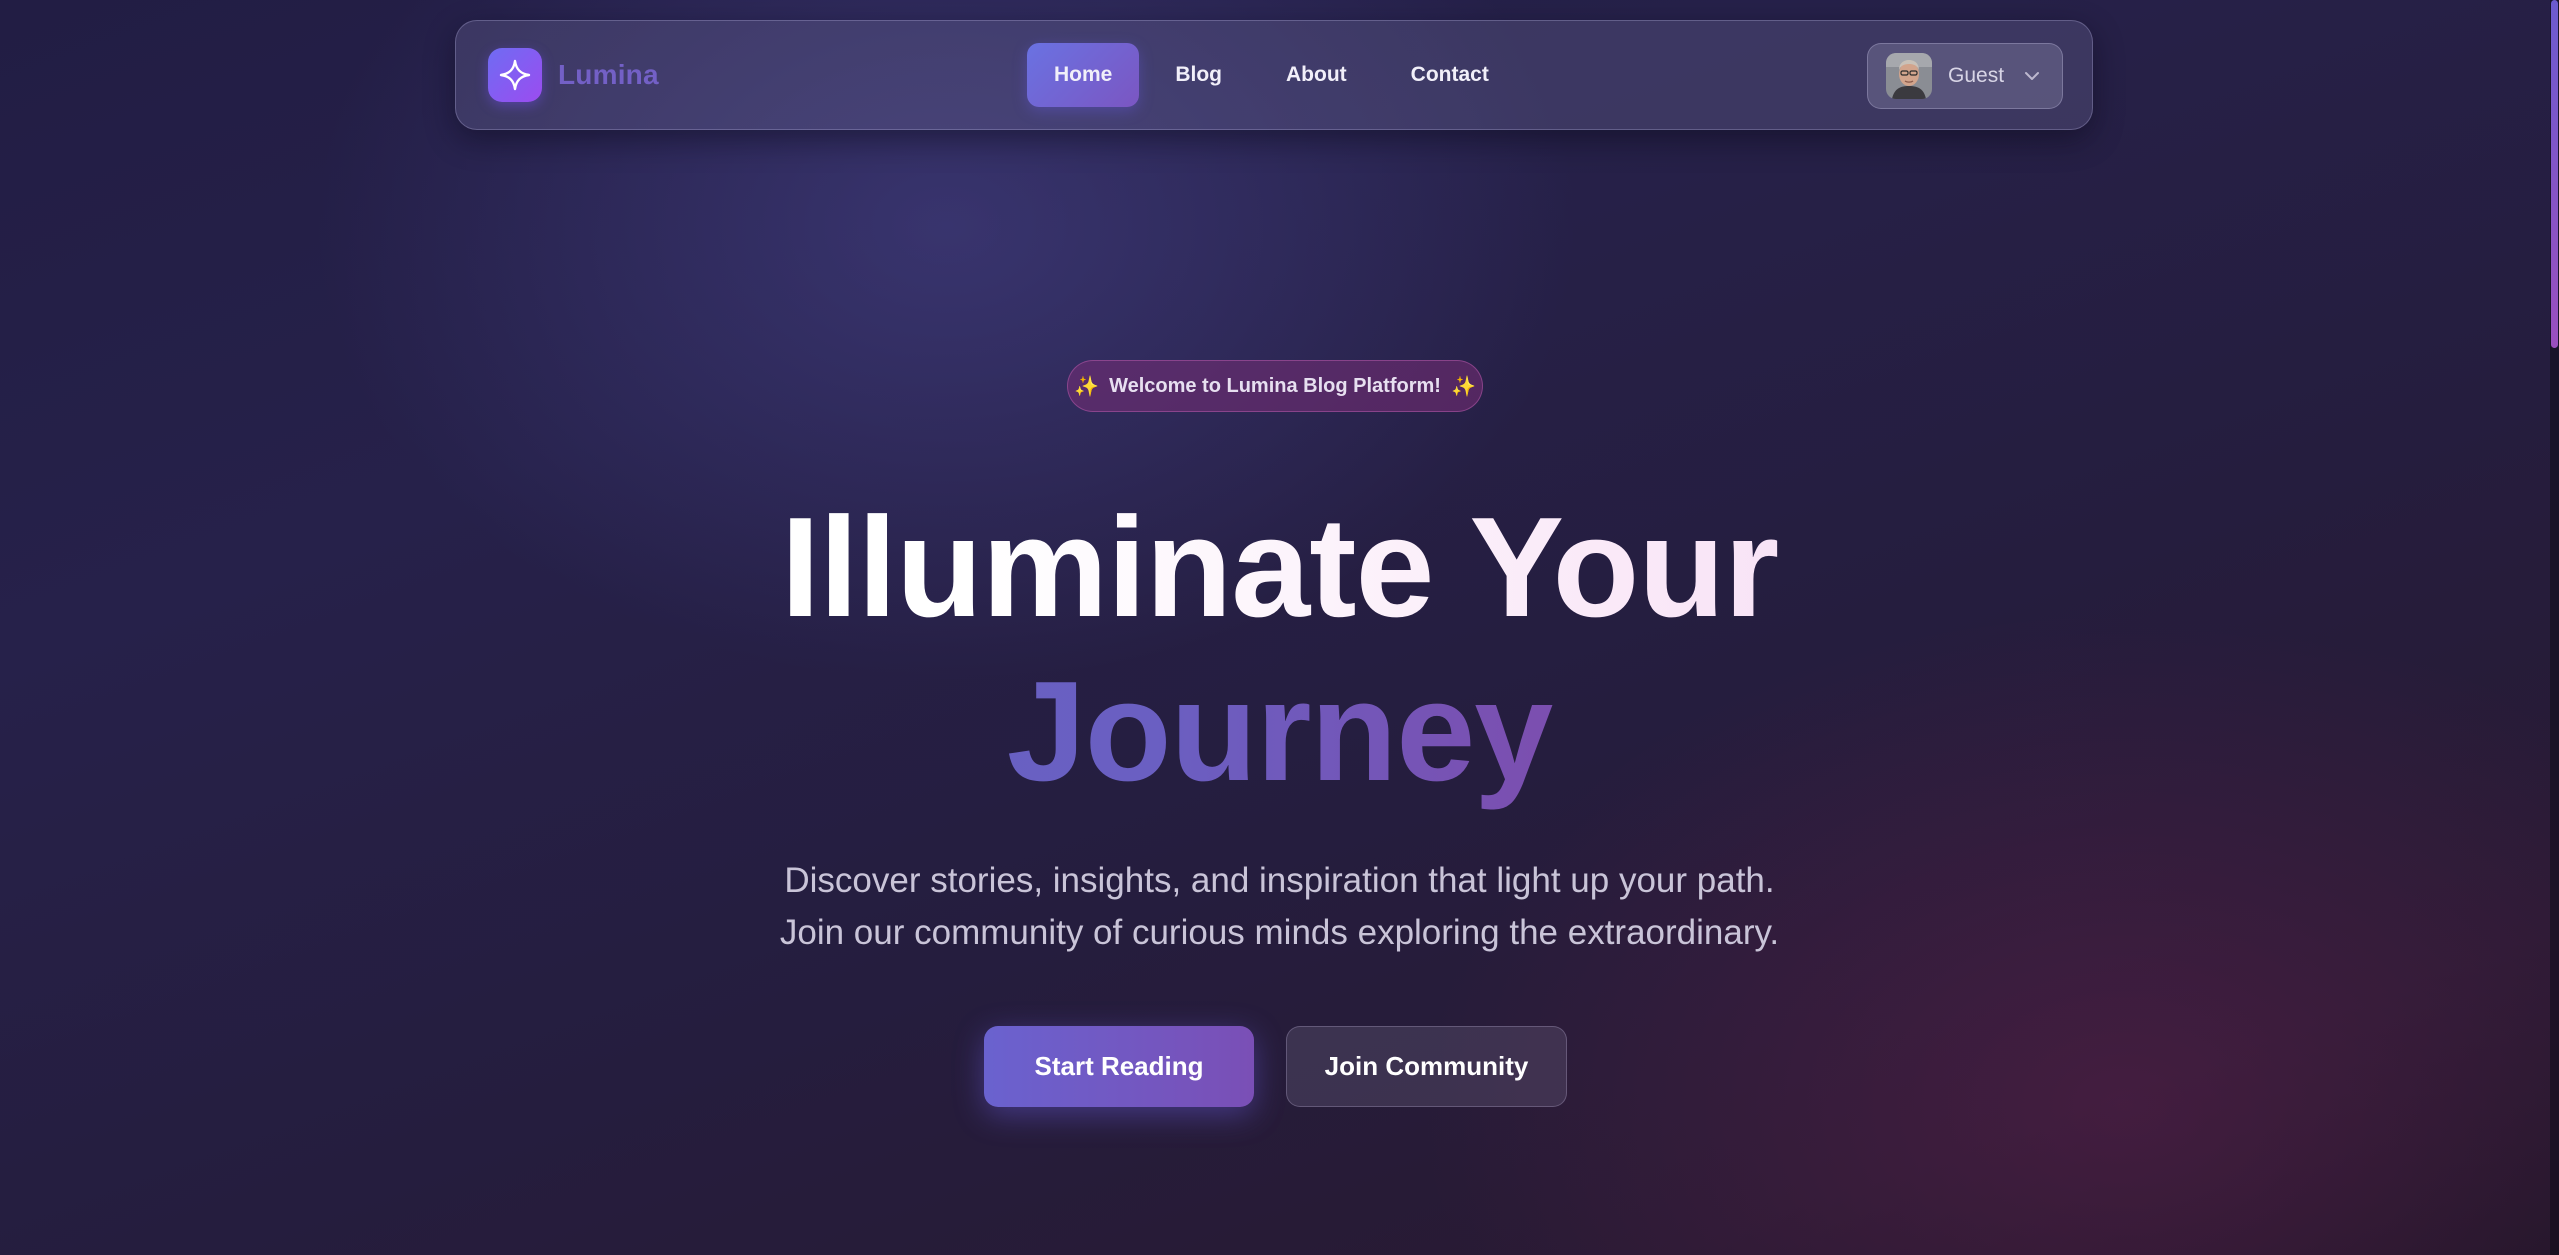 The width and height of the screenshot is (2559, 1255). Describe the element at coordinates (1316, 75) in the screenshot. I see `nav-item-about: About` at that location.